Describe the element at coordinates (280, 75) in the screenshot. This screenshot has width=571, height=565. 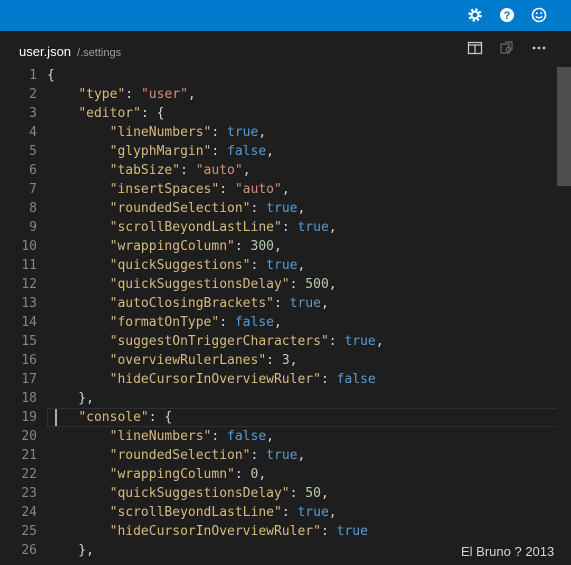
I see `code-line: 1{` at that location.